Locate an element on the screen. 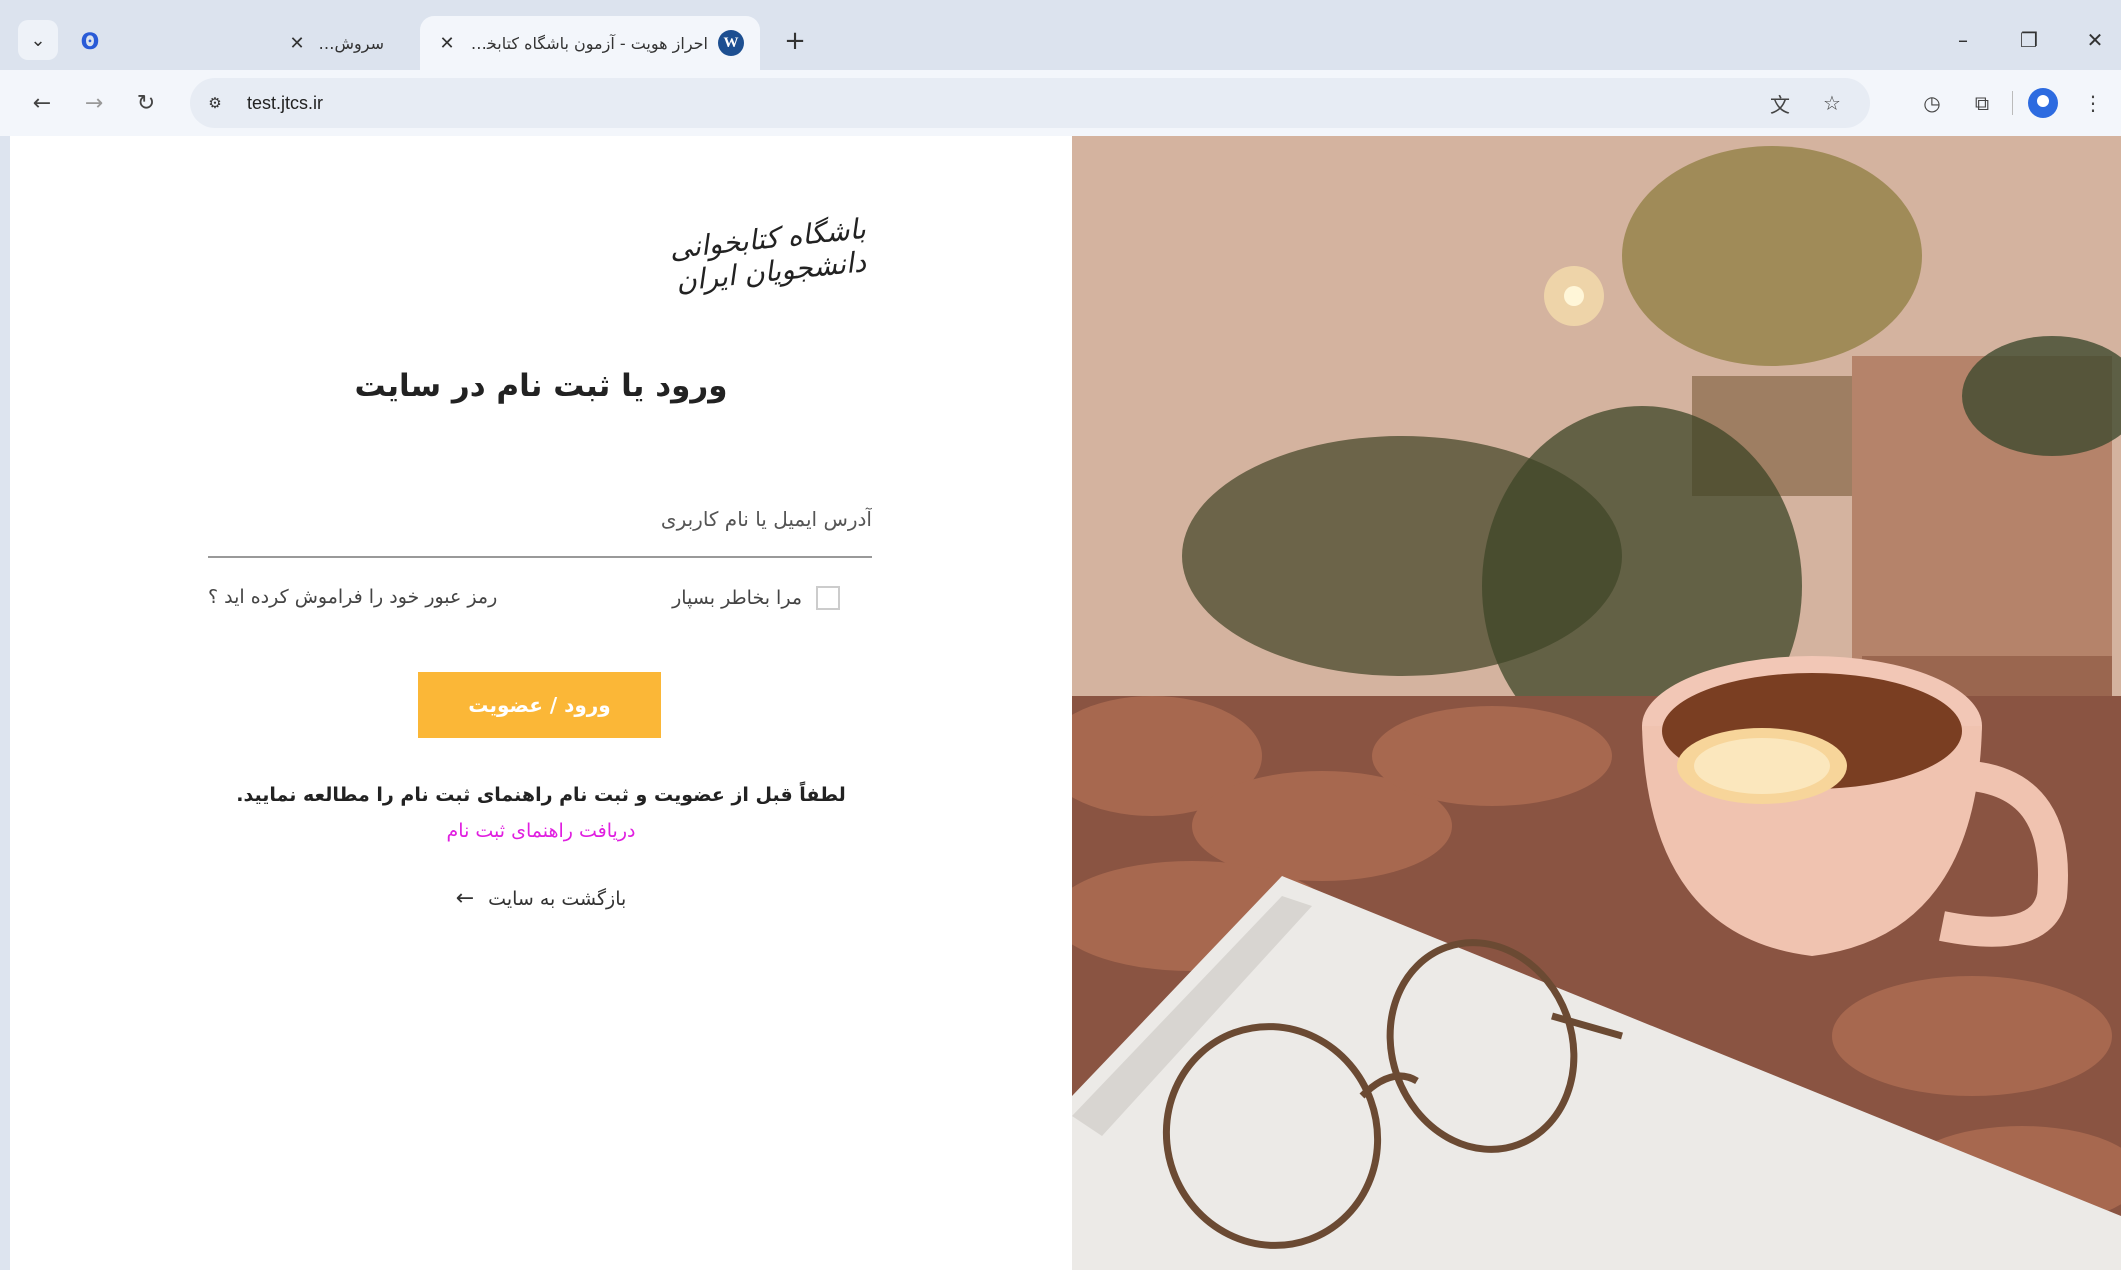  username-input is located at coordinates (540, 519).